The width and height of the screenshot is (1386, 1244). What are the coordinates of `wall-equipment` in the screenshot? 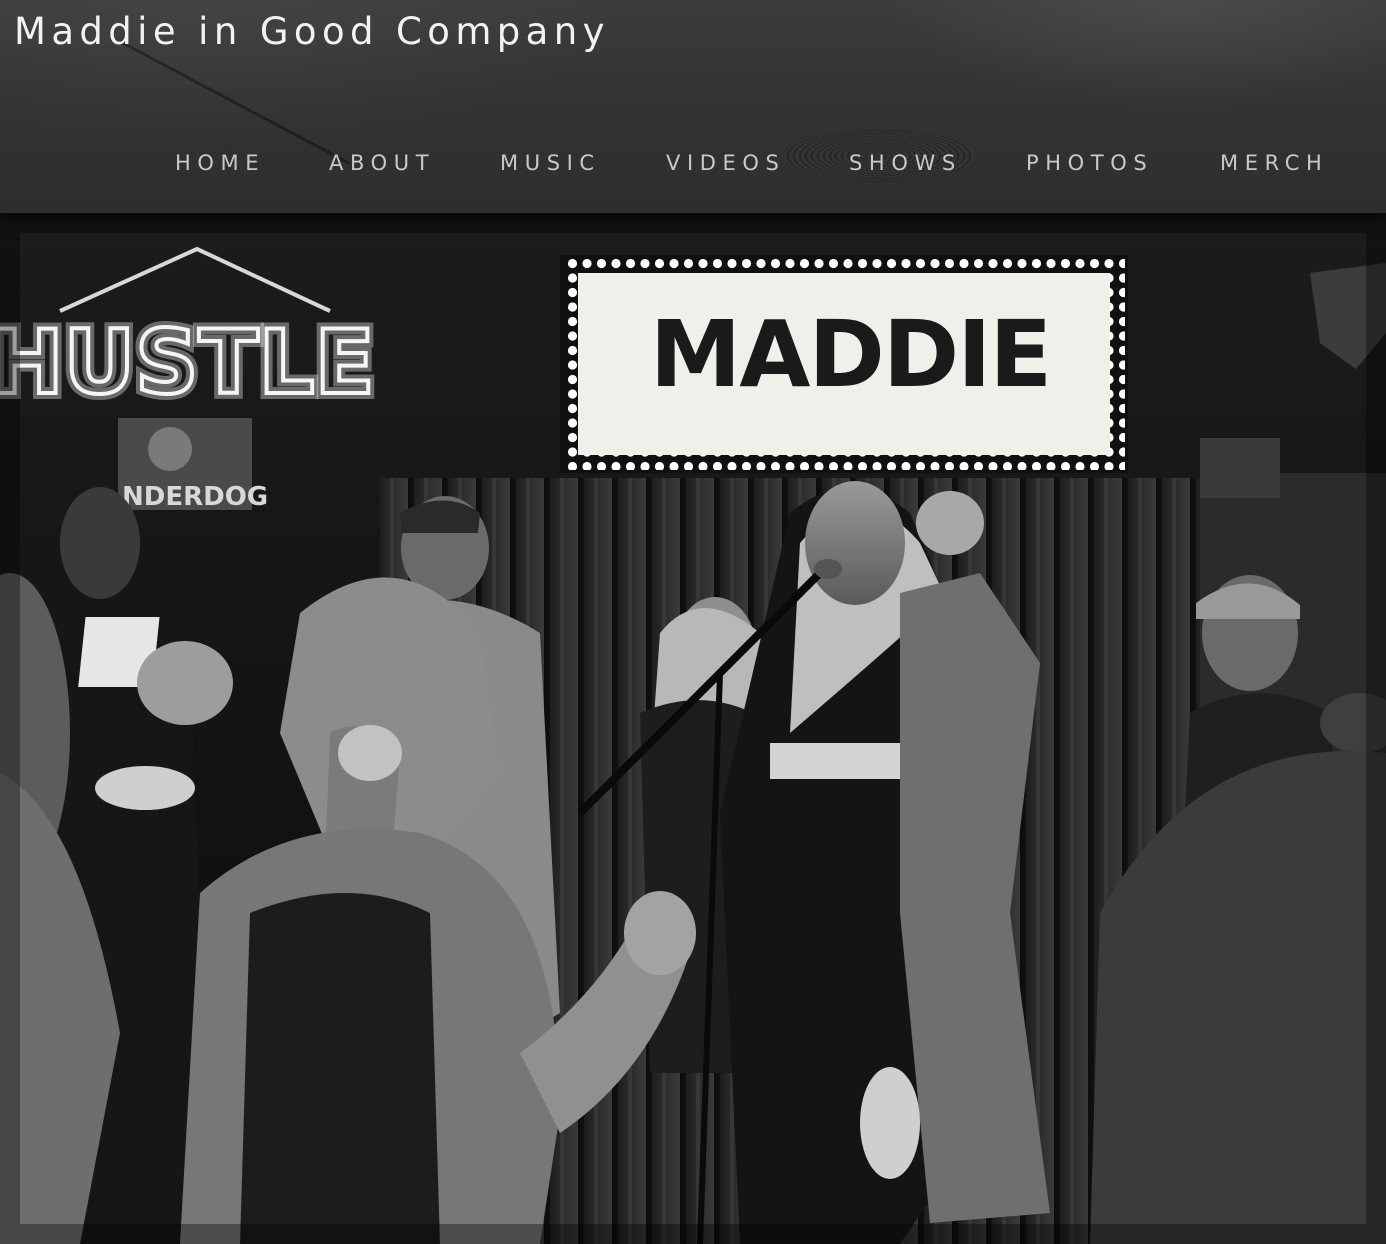 It's located at (1240, 468).